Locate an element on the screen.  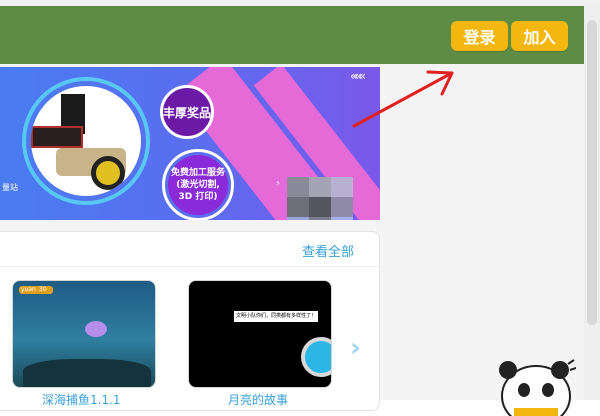
prize-badge: 丰厚奖品 is located at coordinates (187, 112).